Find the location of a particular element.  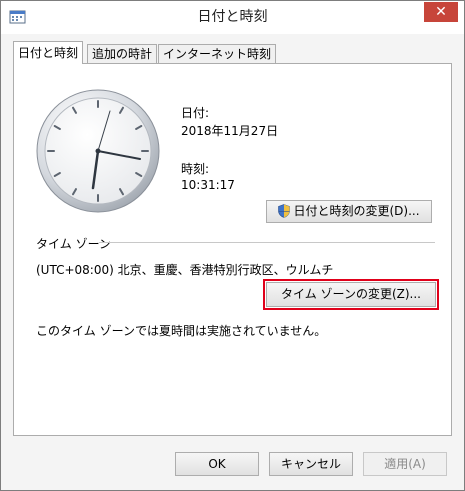

tab-internet-time: インターネット時刻 is located at coordinates (217, 53).